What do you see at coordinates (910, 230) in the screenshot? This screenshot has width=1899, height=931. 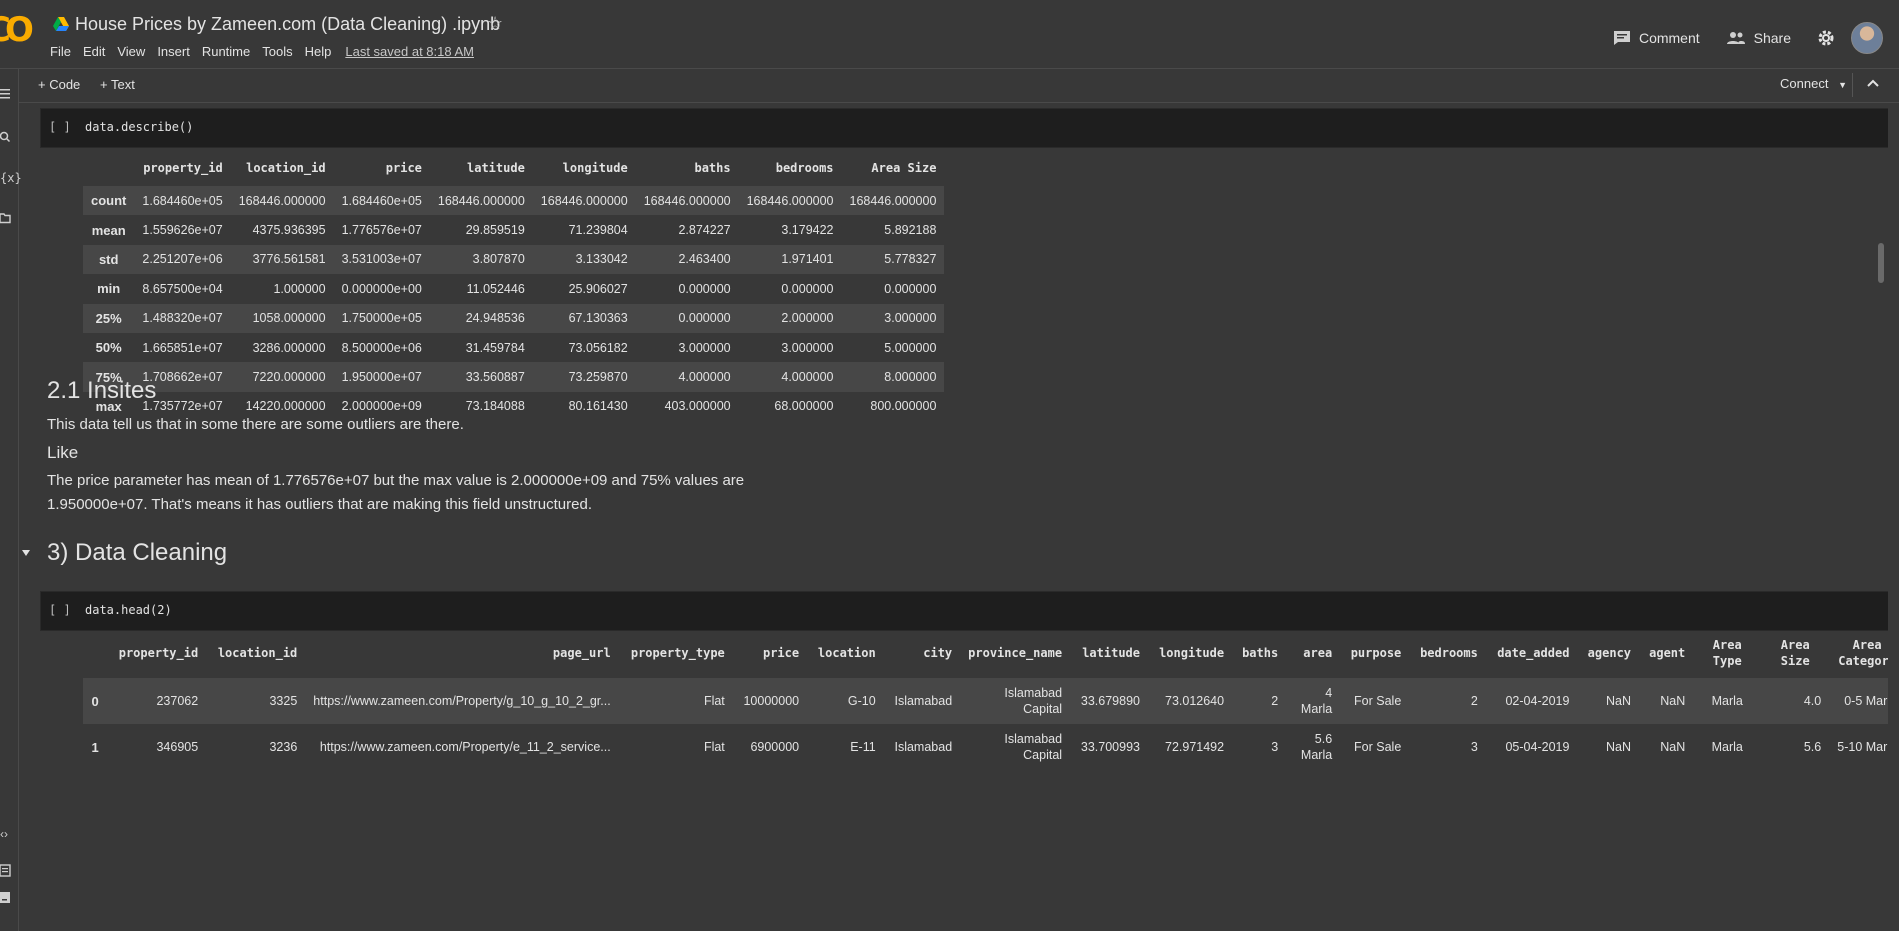 I see `table-cell: 5.892188` at bounding box center [910, 230].